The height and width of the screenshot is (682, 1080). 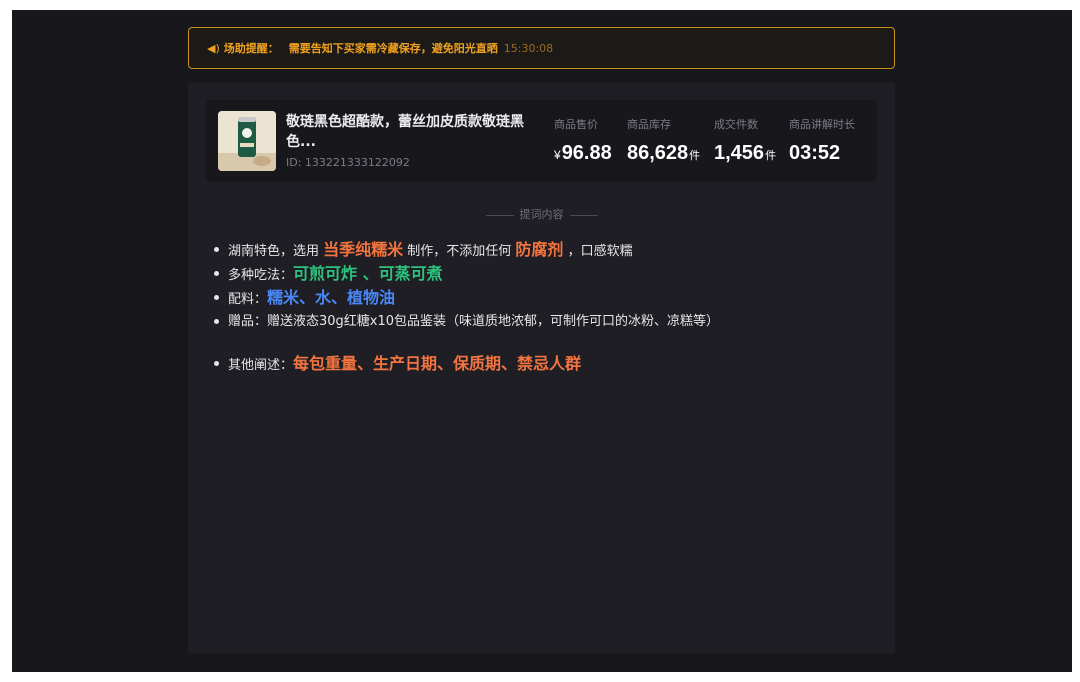 I want to click on stat-stock-unit: 件, so click(x=695, y=156).